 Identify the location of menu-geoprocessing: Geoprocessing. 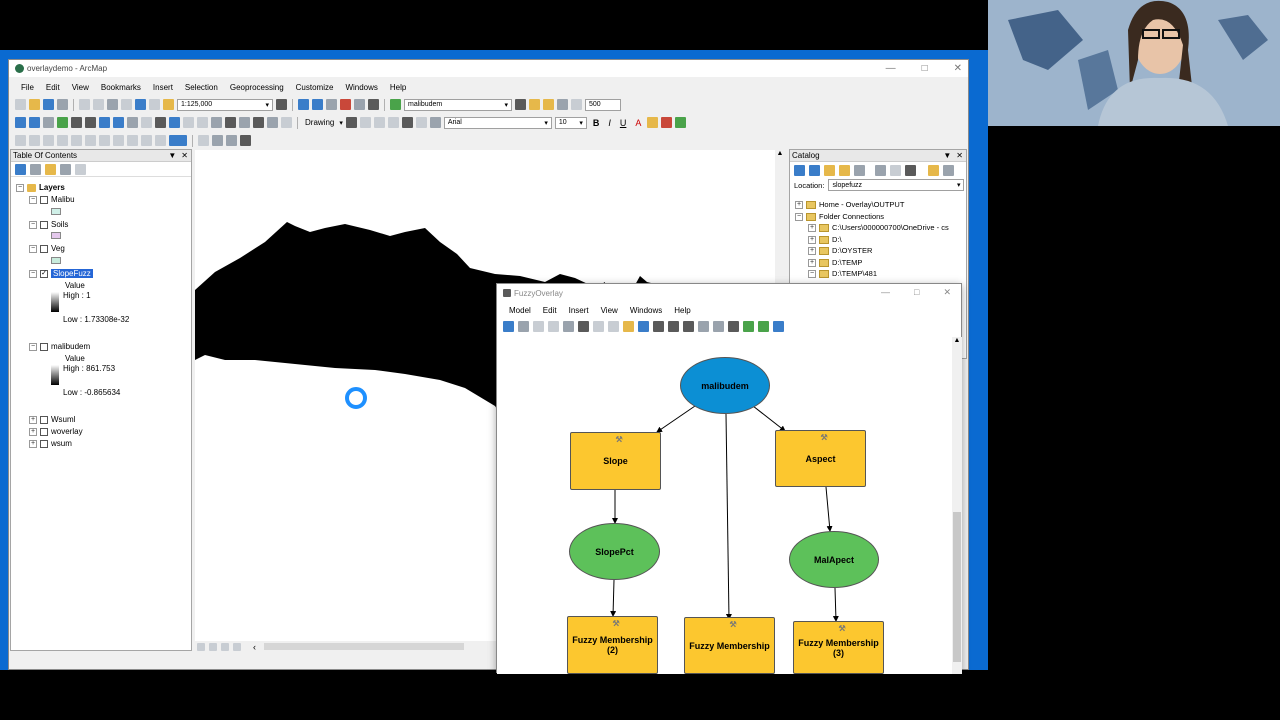
(257, 87).